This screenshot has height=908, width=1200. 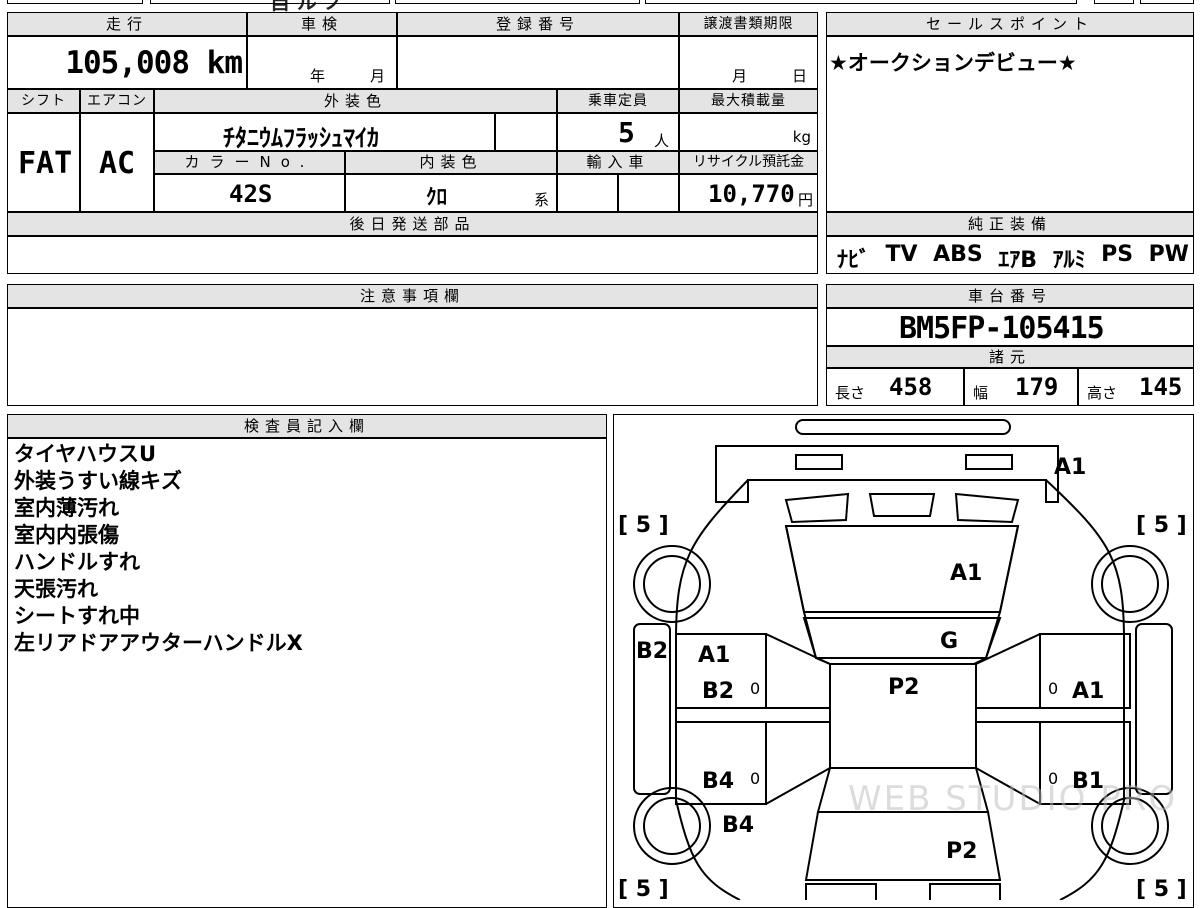 I want to click on tire-front-left, so click(x=672, y=584).